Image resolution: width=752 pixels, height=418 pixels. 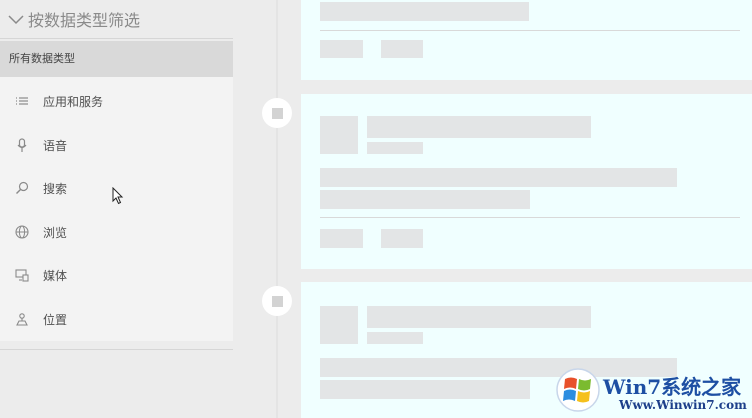 What do you see at coordinates (526, 40) in the screenshot?
I see `activity-card` at bounding box center [526, 40].